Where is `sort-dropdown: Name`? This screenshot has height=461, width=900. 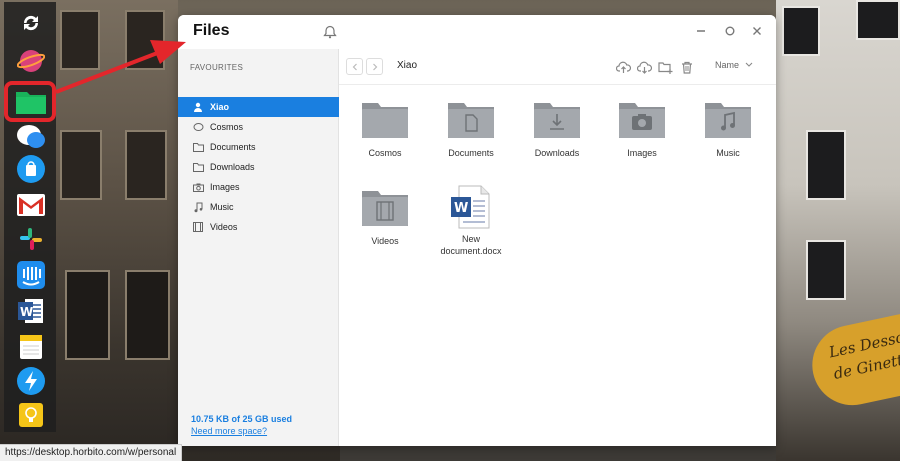 sort-dropdown: Name is located at coordinates (734, 65).